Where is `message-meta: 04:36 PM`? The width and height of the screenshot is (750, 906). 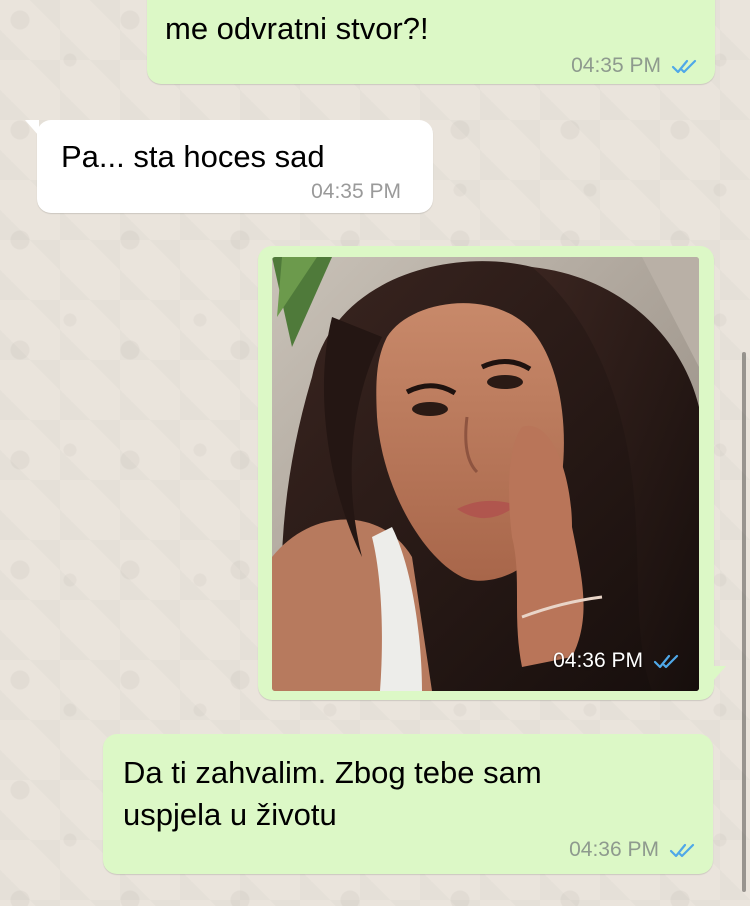 message-meta: 04:36 PM is located at coordinates (633, 850).